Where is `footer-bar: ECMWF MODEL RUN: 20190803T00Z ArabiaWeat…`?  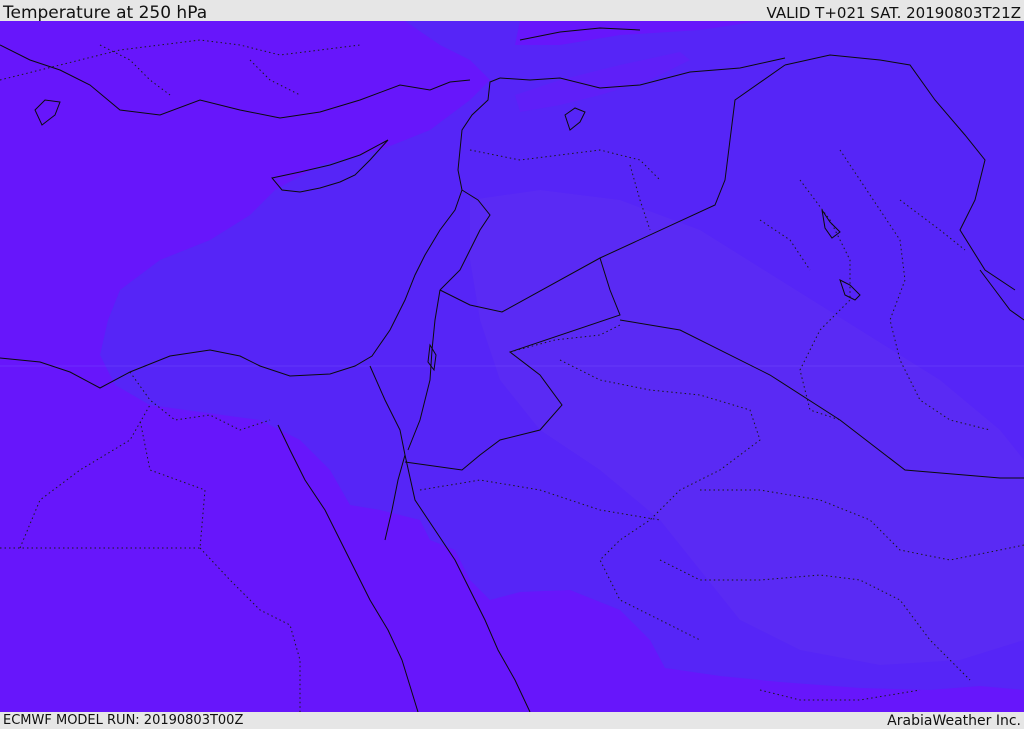
footer-bar: ECMWF MODEL RUN: 20190803T00Z ArabiaWeat… is located at coordinates (512, 720).